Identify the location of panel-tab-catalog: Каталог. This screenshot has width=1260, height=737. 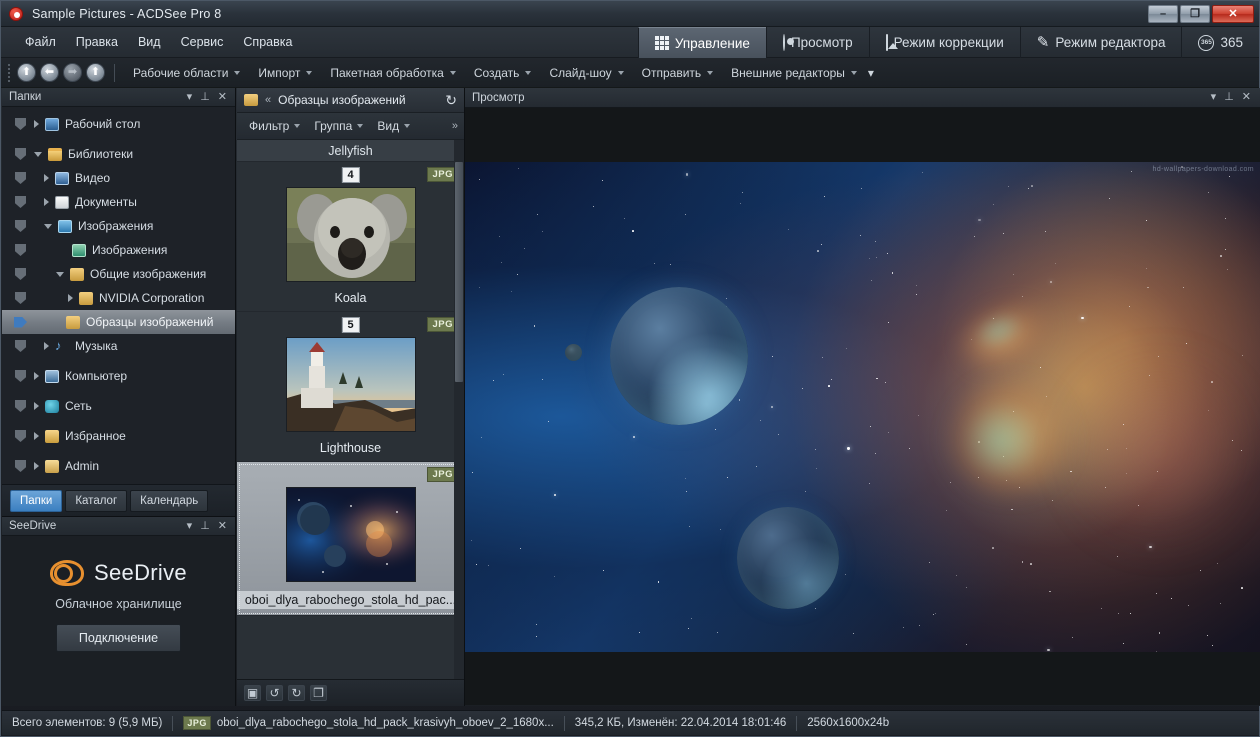
(96, 500).